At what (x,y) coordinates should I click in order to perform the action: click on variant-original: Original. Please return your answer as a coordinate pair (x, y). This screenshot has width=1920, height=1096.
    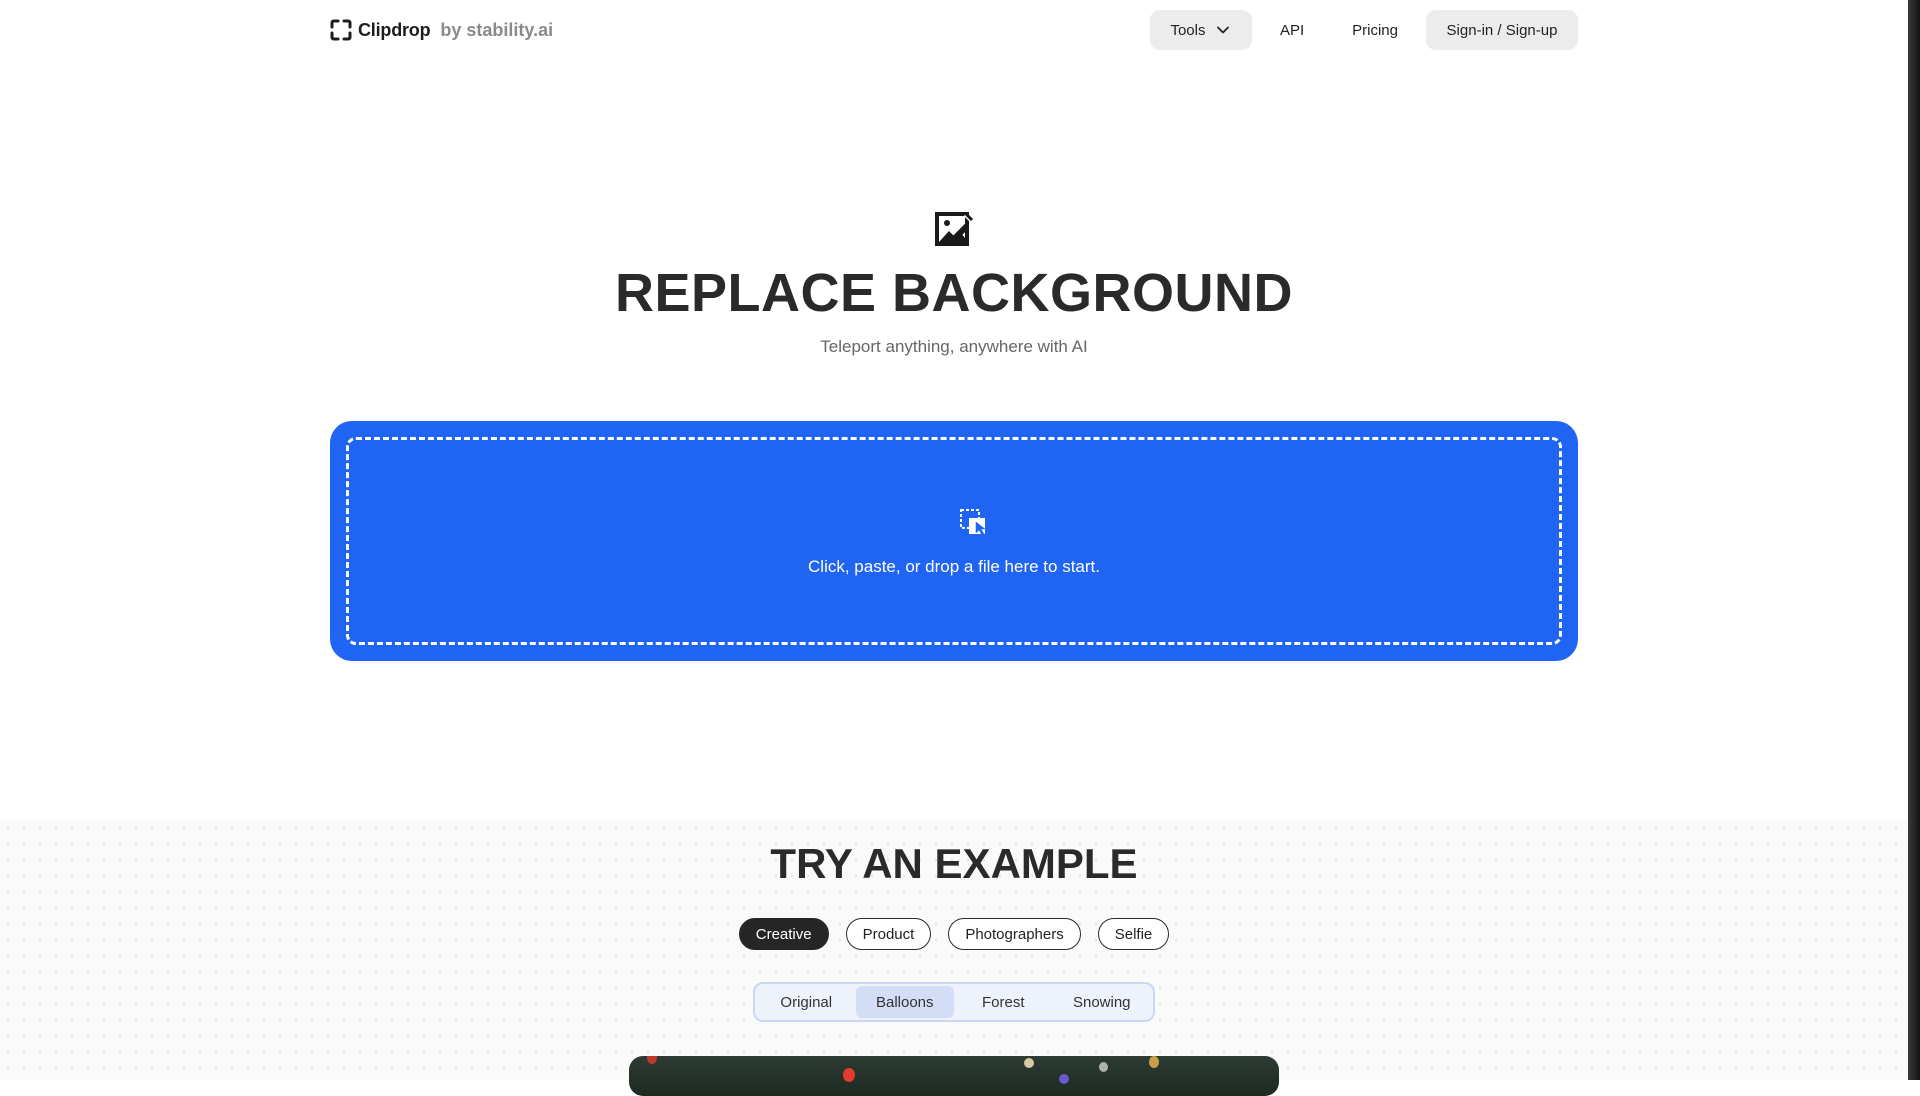
    Looking at the image, I should click on (806, 1002).